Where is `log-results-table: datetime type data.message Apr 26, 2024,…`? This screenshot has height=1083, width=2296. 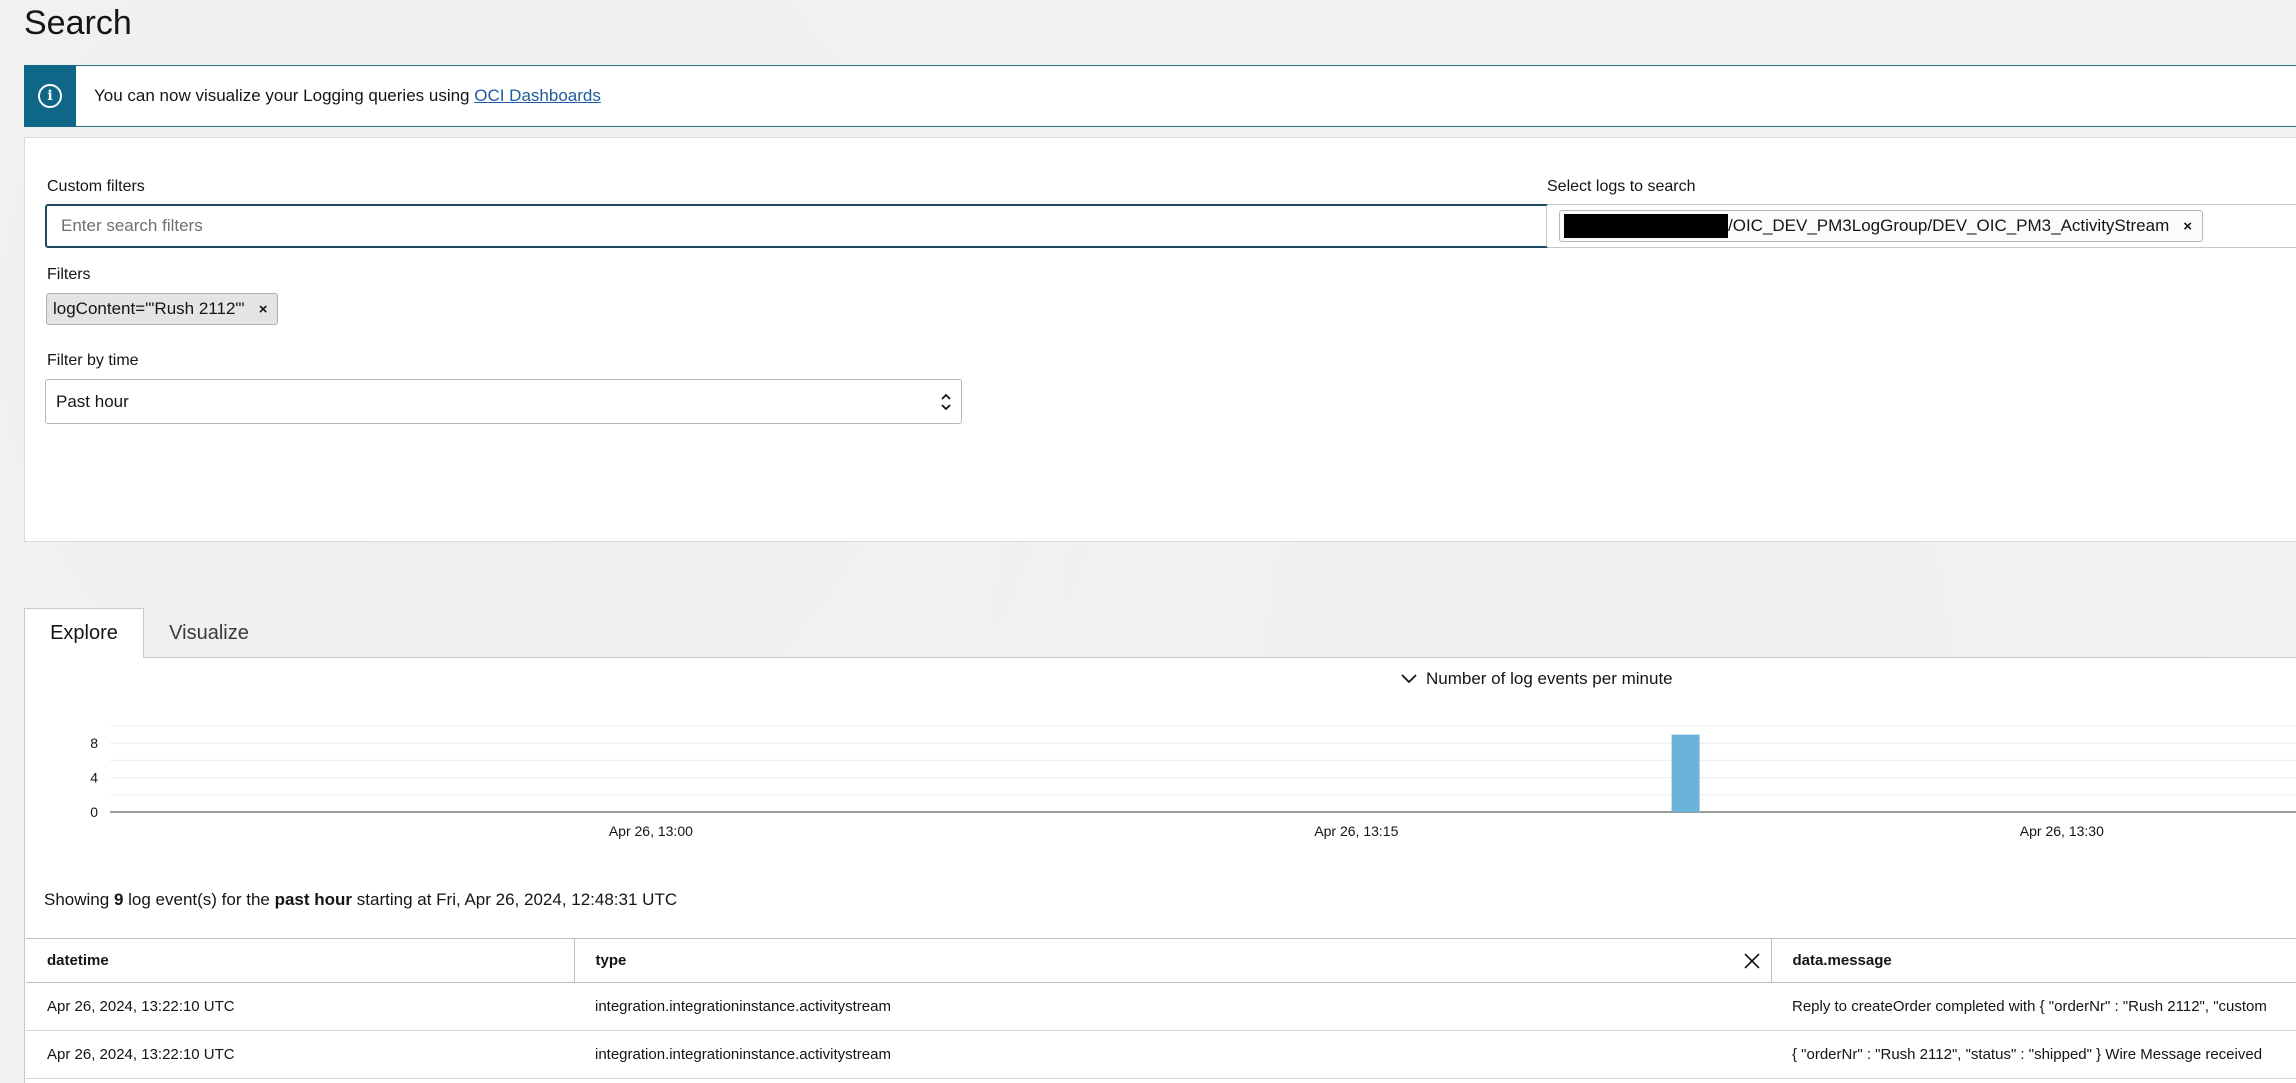
log-results-table: datetime type data.message Apr 26, 2024,… is located at coordinates (1161, 1008).